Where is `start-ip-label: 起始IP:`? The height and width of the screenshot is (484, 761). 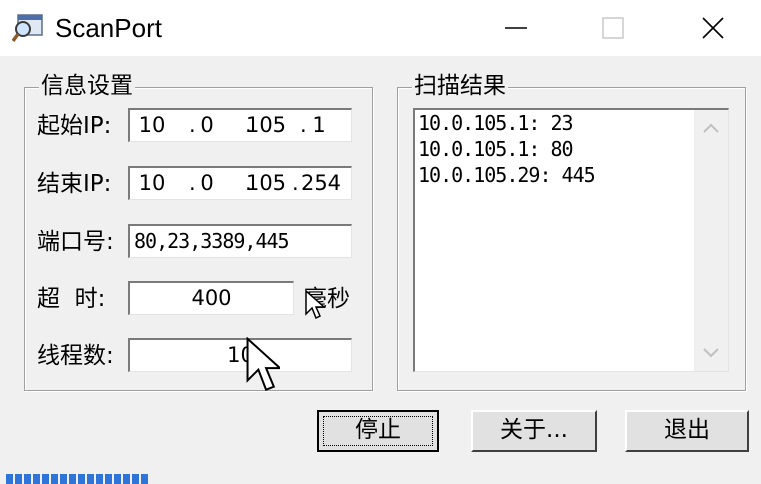
start-ip-label: 起始IP: is located at coordinates (74, 126).